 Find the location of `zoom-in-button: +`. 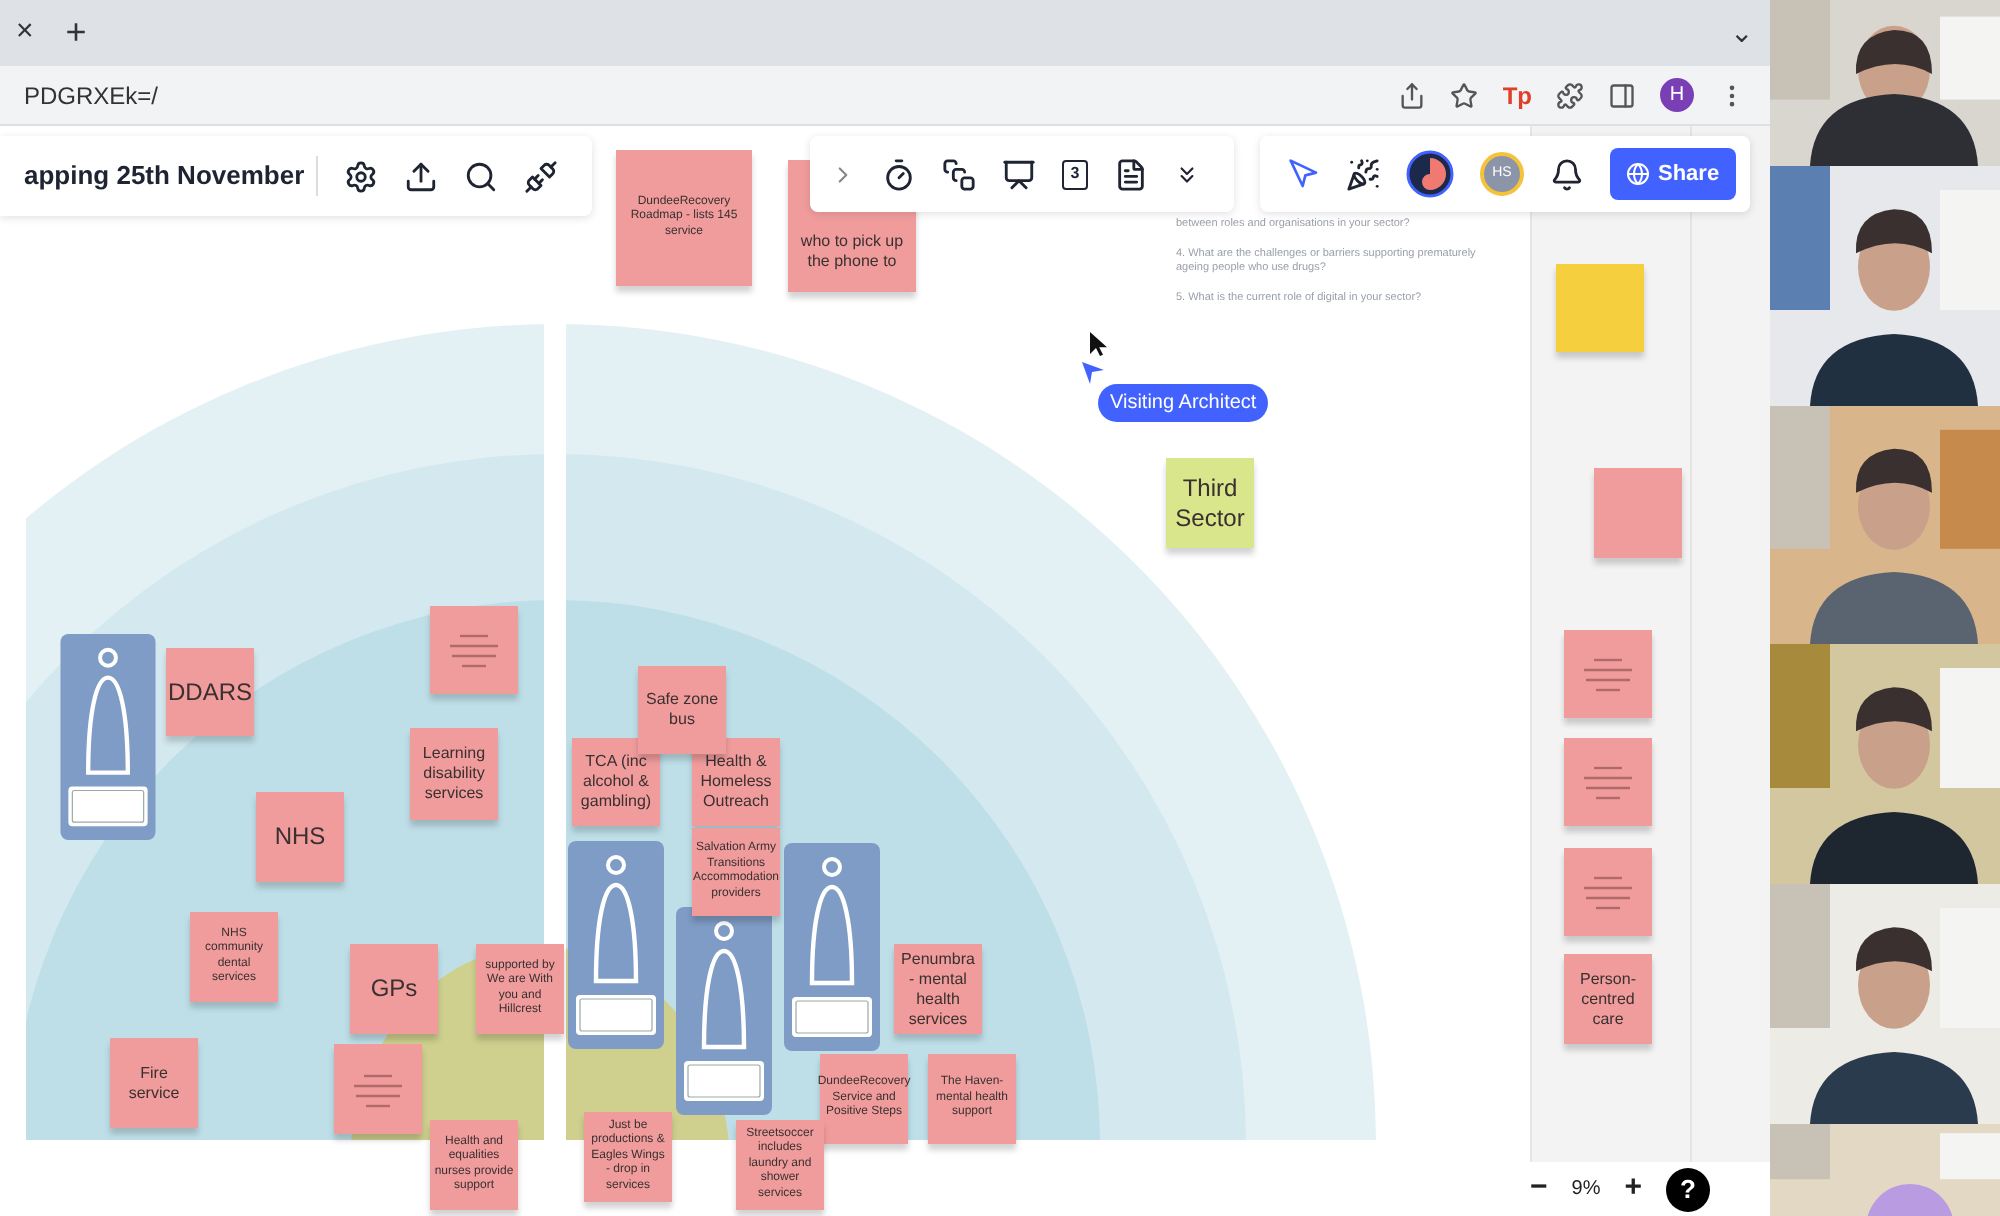

zoom-in-button: + is located at coordinates (1633, 1189).